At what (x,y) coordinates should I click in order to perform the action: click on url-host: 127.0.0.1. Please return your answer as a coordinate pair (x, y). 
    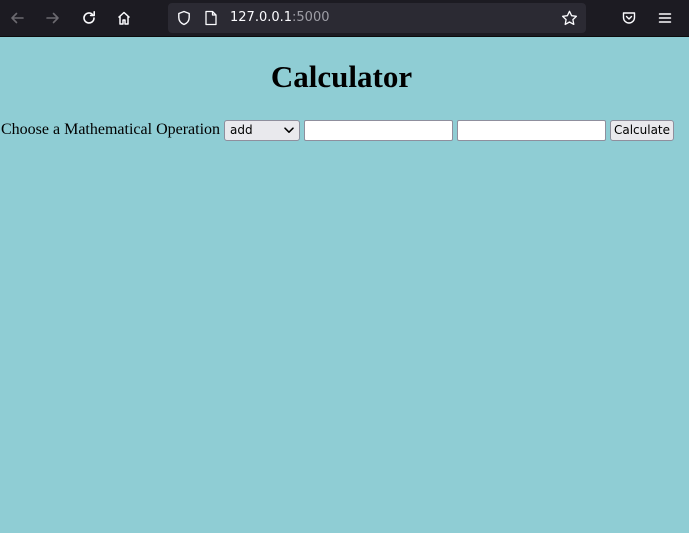
    Looking at the image, I should click on (261, 17).